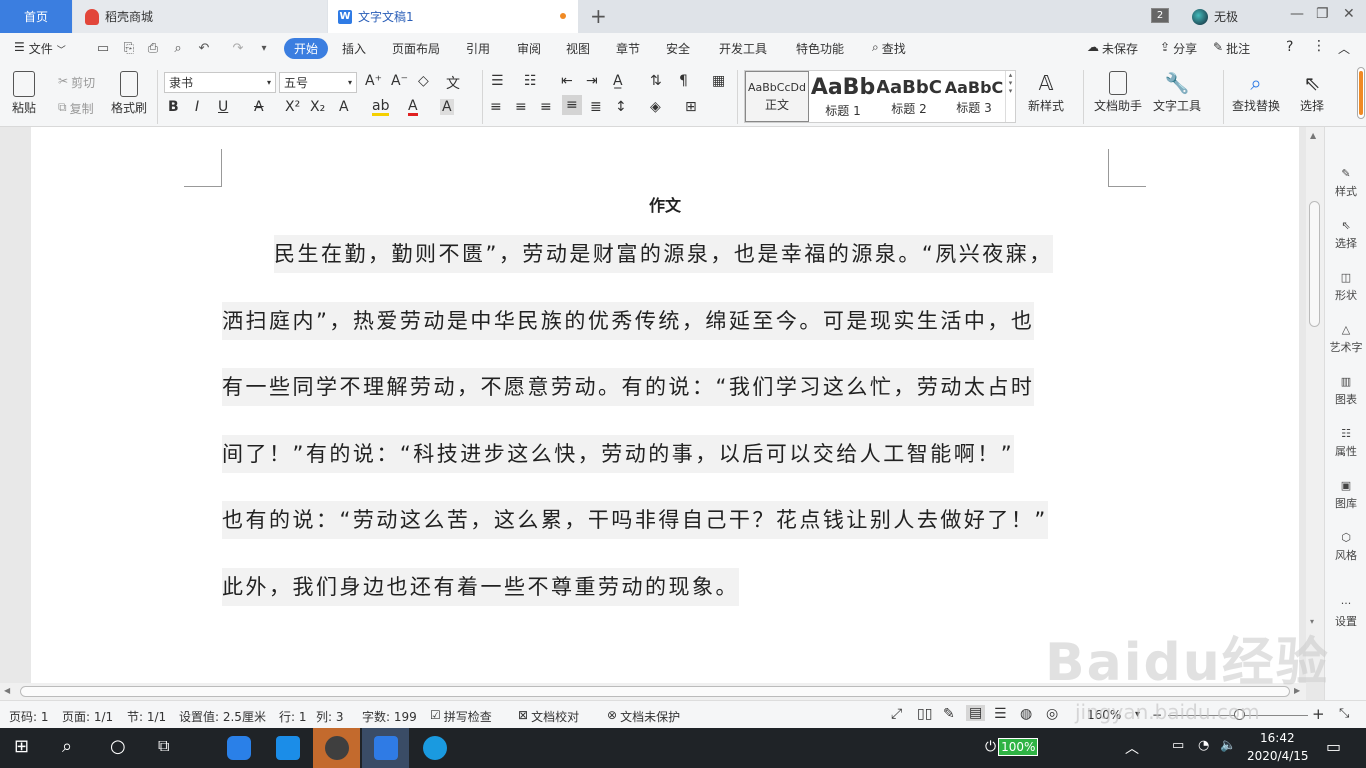 This screenshot has width=1366, height=768. I want to click on read-mode-icon: ▯▯, so click(924, 714).